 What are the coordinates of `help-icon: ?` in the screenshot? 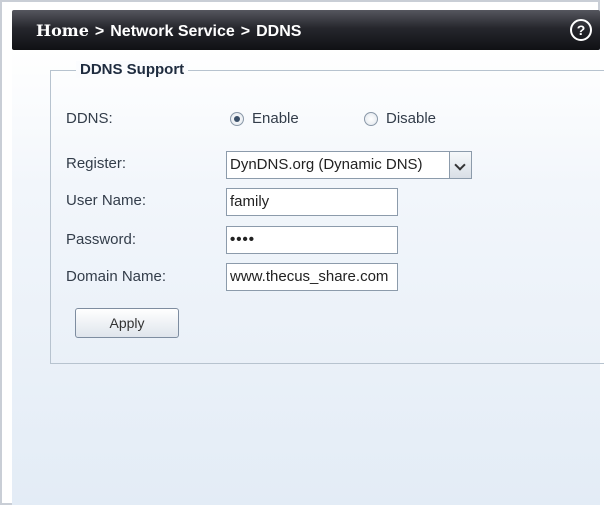 It's located at (581, 30).